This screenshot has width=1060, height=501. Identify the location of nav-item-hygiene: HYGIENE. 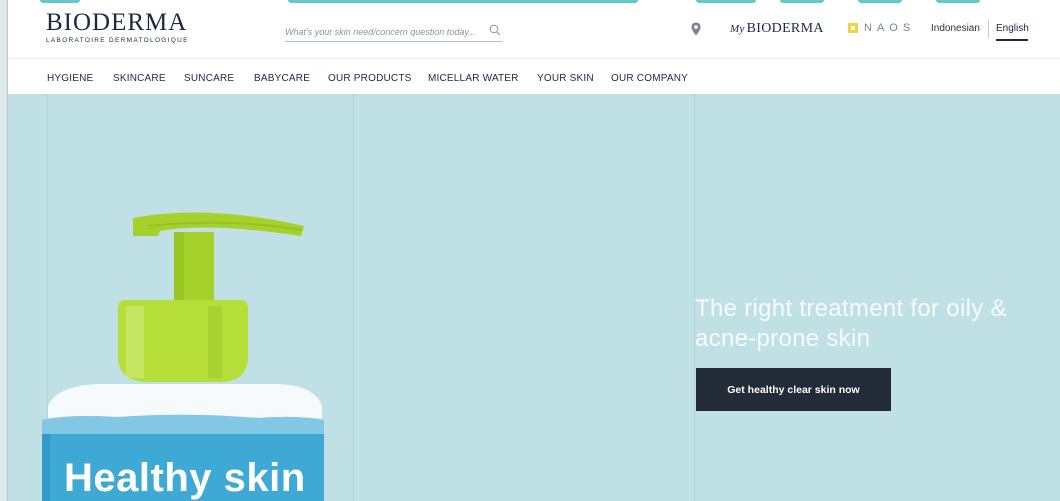
(70, 78).